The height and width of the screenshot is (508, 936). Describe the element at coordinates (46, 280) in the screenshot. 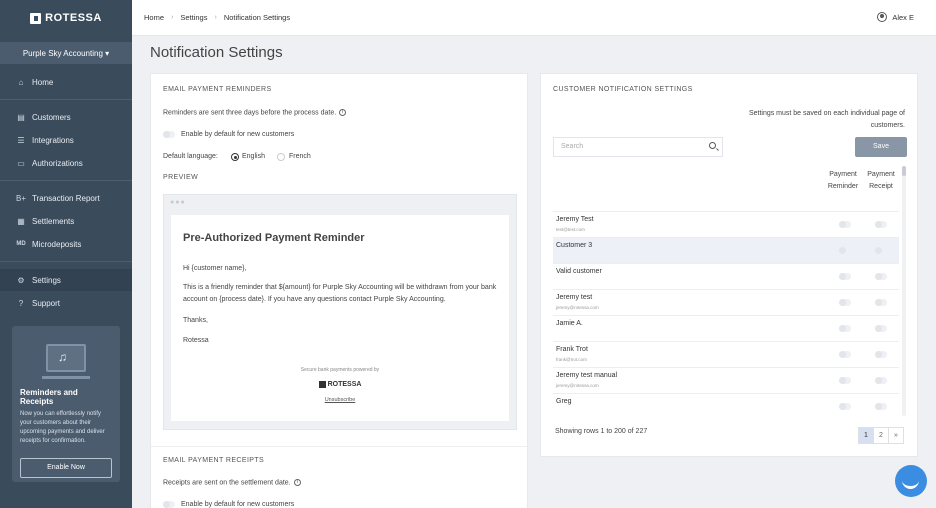

I see `sidebar-item-label: Settings` at that location.